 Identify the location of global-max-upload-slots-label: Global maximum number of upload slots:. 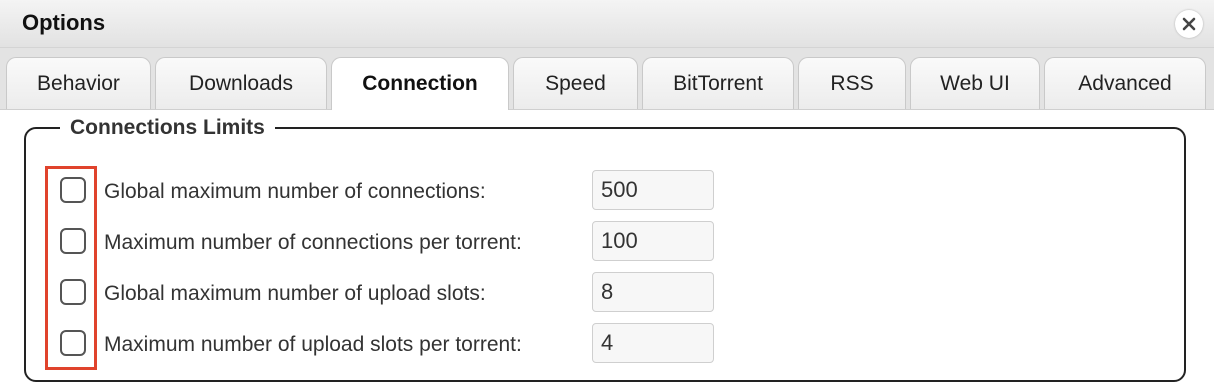
(295, 293).